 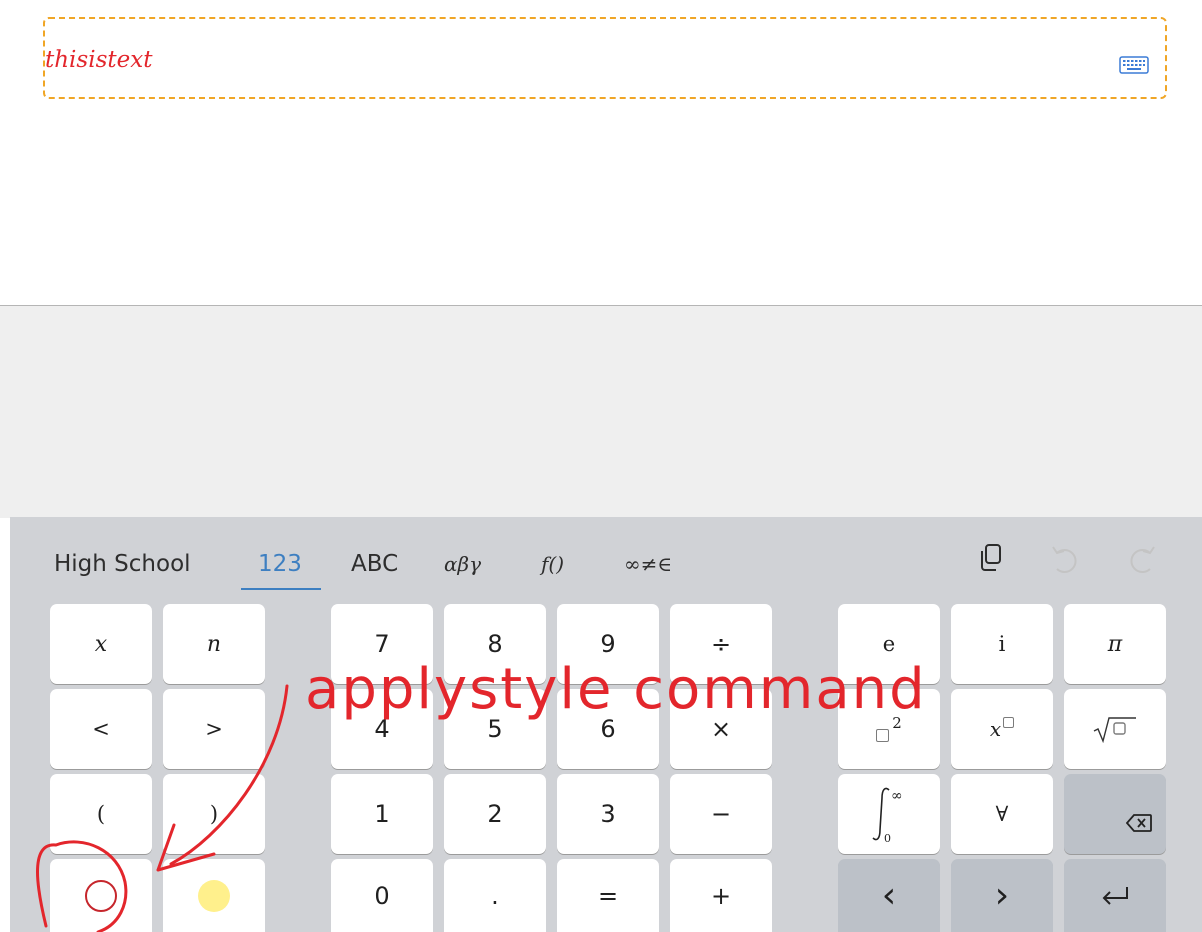 I want to click on key-6: 6, so click(x=608, y=729).